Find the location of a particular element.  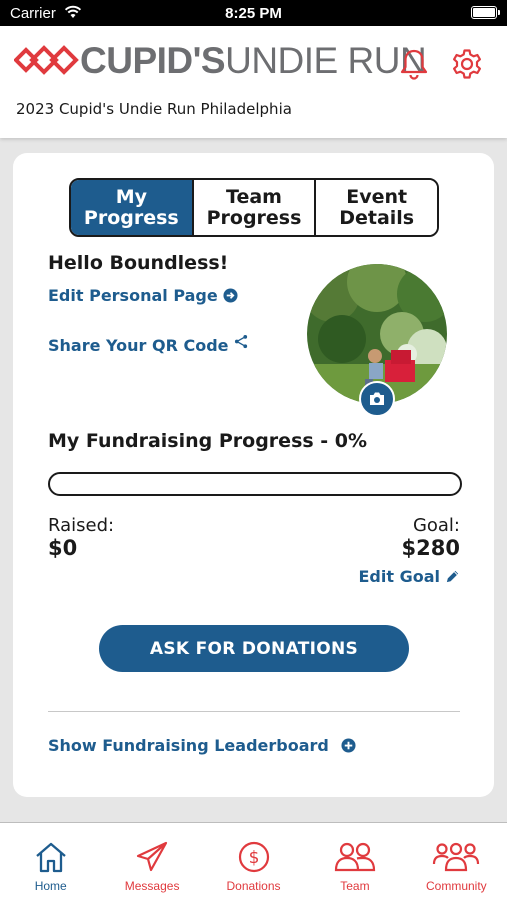

pencil-icon is located at coordinates (452, 576).